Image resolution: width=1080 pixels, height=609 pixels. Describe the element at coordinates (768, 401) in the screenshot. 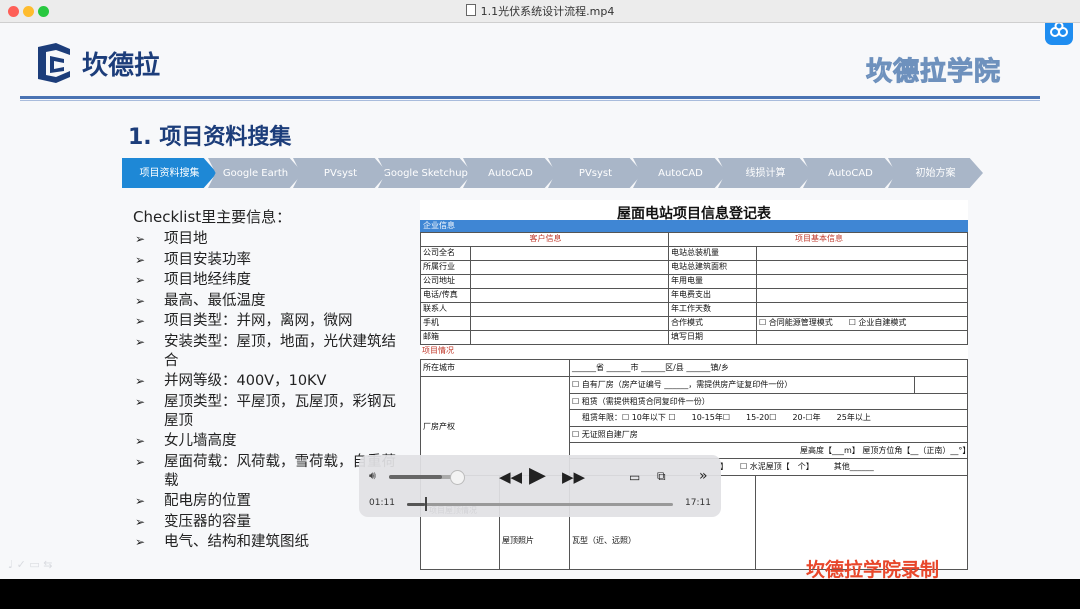

I see `lease-option: ☐ 租赁（需提供租赁合同复印件一份）` at that location.